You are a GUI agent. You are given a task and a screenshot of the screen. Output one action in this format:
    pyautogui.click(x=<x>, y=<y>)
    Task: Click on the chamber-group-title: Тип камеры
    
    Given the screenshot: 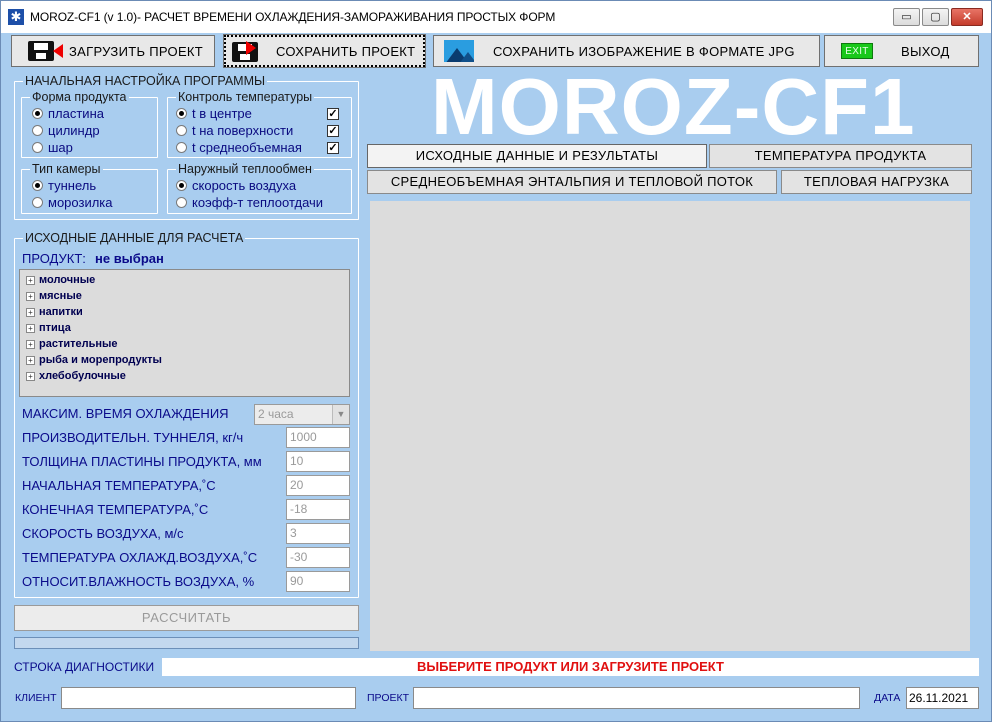 What is the action you would take?
    pyautogui.click(x=66, y=169)
    